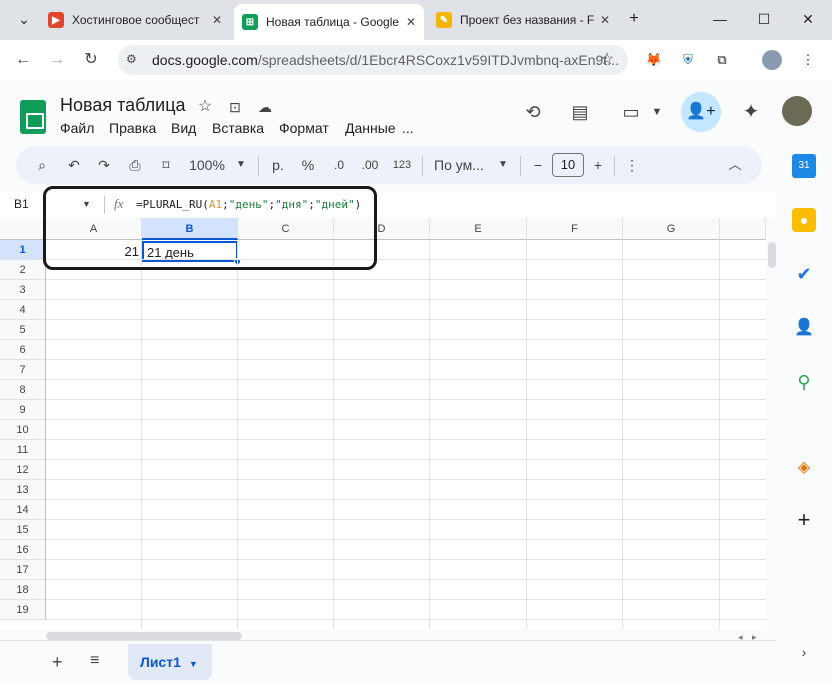  What do you see at coordinates (23, 370) in the screenshot?
I see `row-header: 7` at bounding box center [23, 370].